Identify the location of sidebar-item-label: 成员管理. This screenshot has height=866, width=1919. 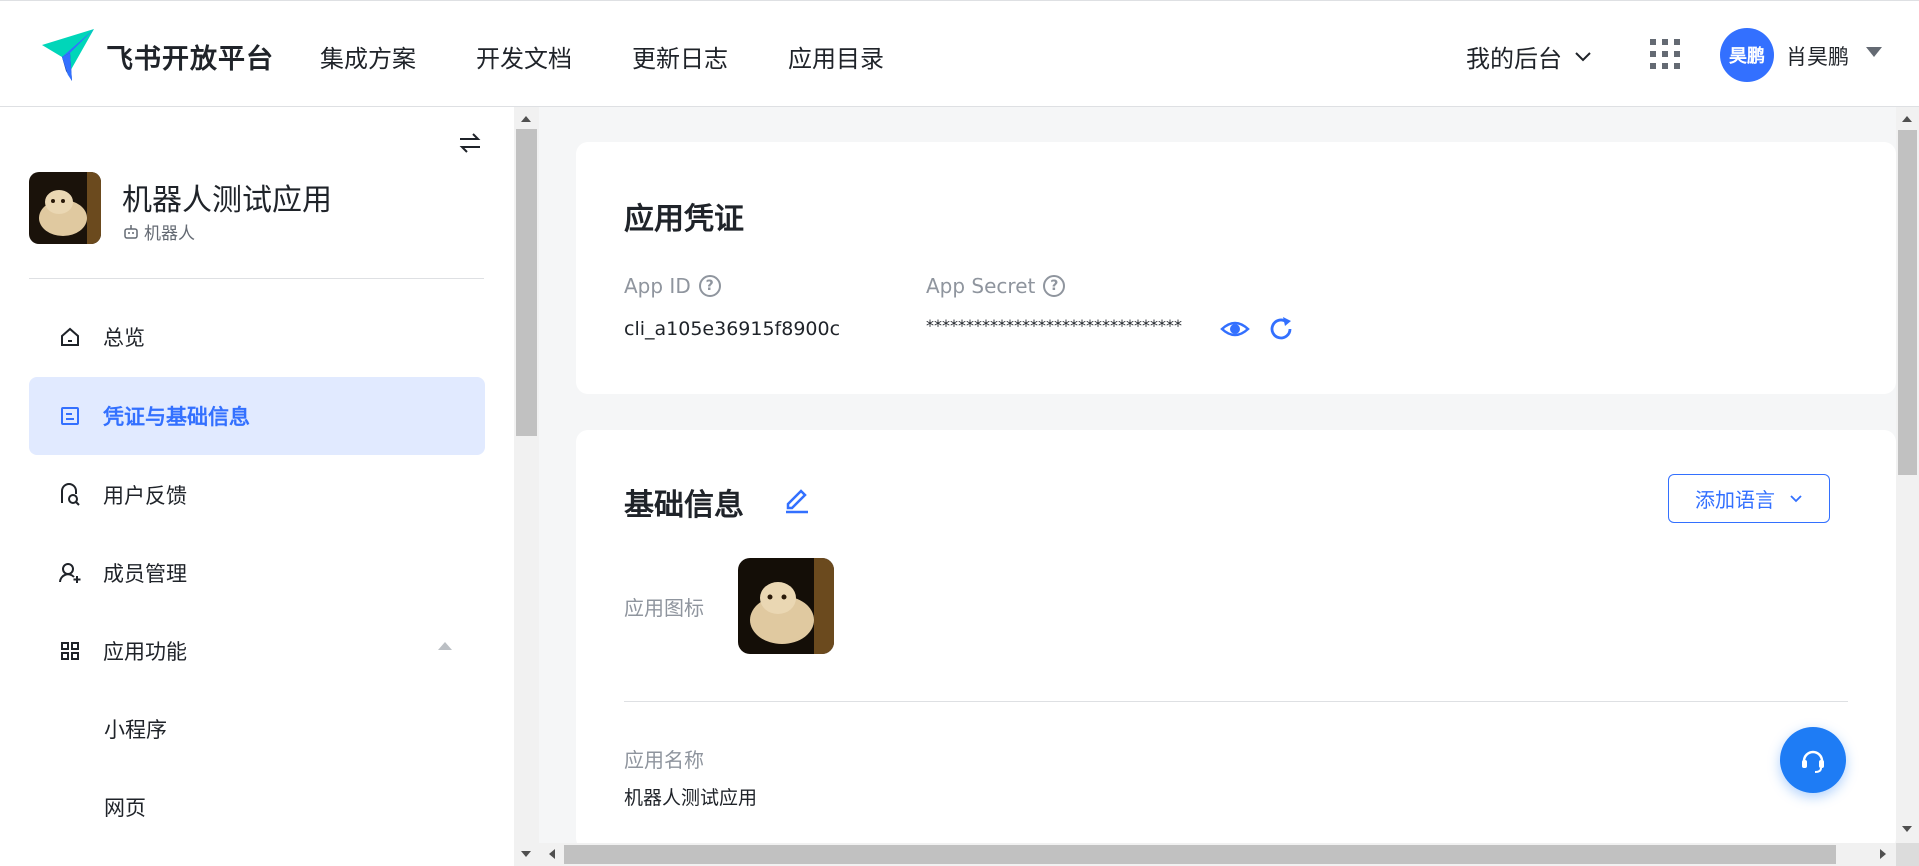
(145, 574).